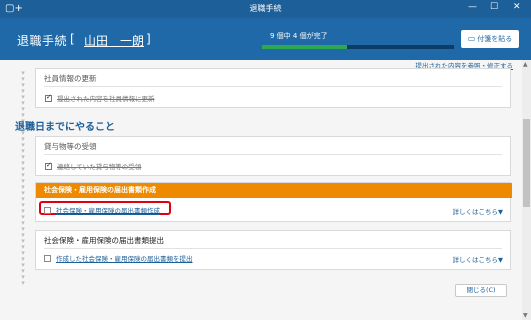  I want to click on card-title: 社員情報の更新, so click(70, 78).